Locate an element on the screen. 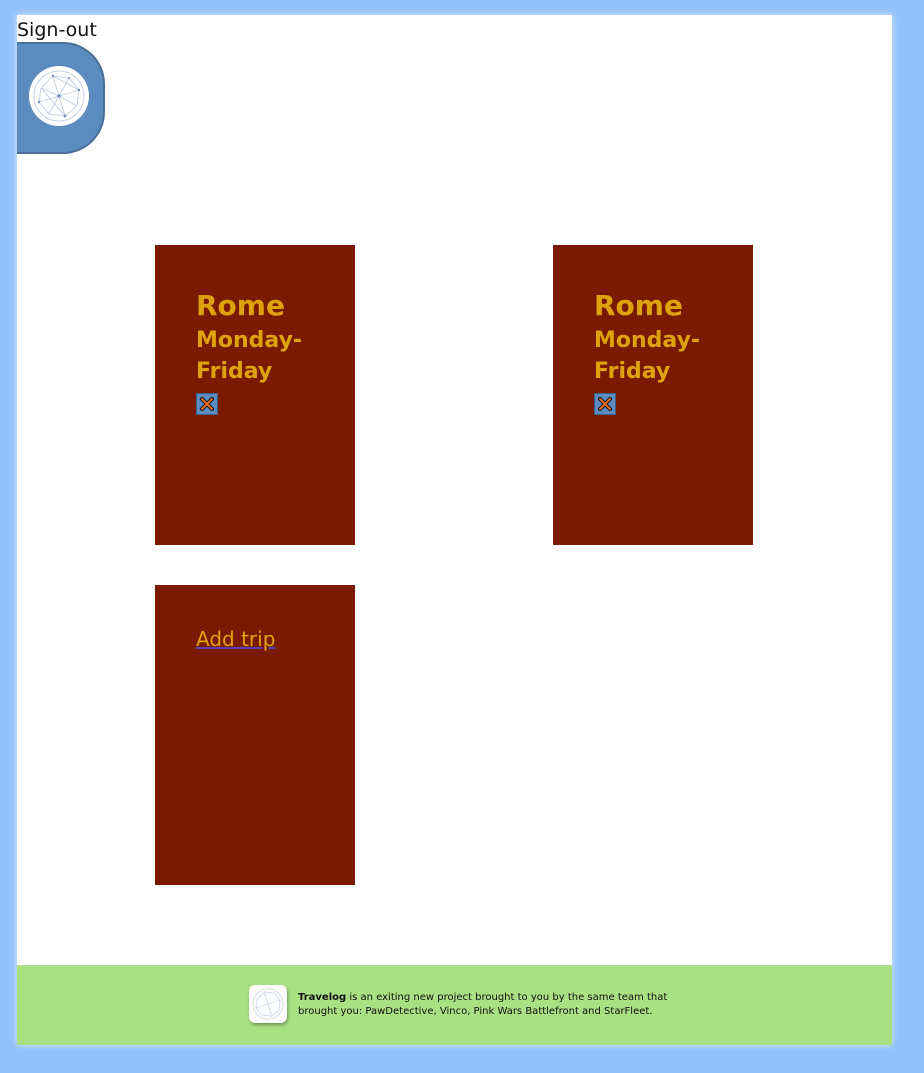 The height and width of the screenshot is (1073, 924). sign-out-link: Sign-out is located at coordinates (57, 30).